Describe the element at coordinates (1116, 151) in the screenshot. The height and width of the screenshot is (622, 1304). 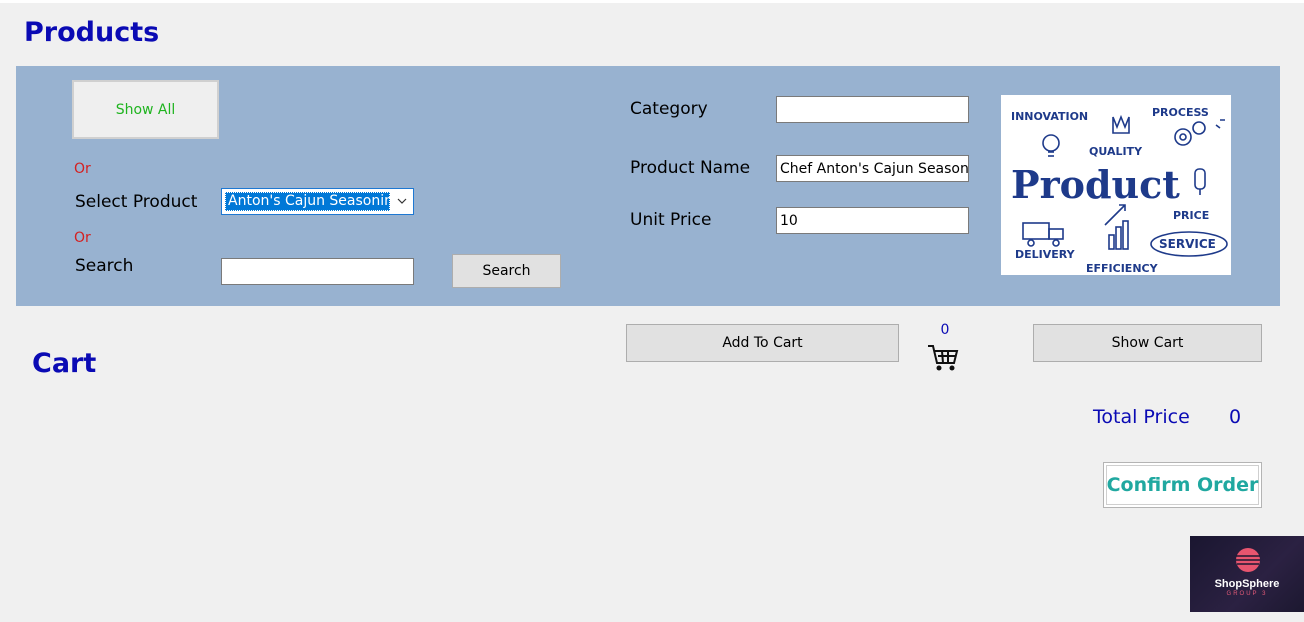
I see `quality-word: QUALITY` at that location.